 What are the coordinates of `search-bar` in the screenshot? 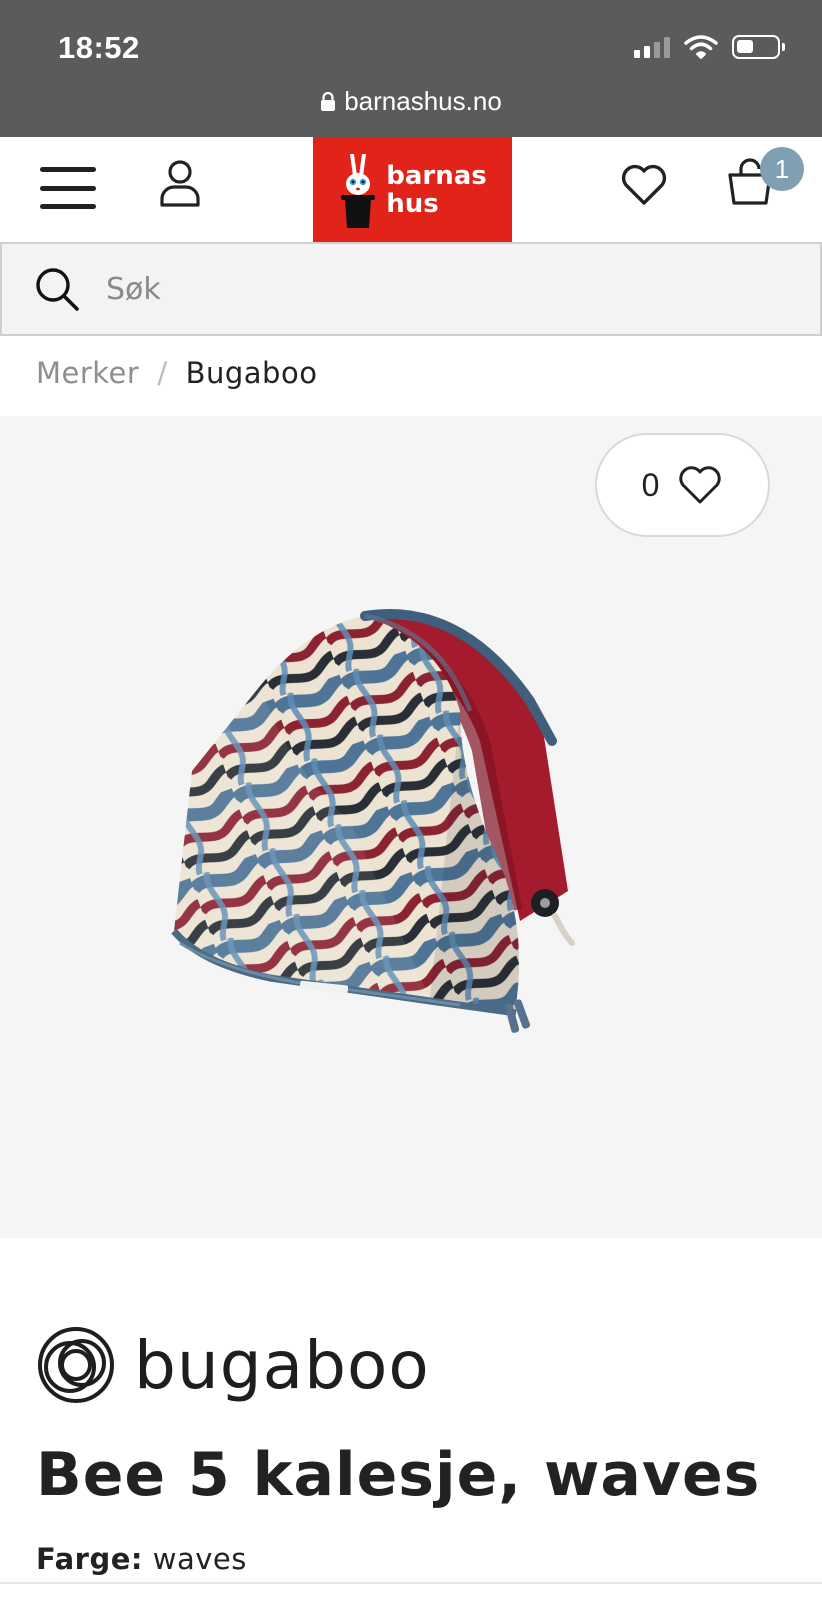 It's located at (411, 289).